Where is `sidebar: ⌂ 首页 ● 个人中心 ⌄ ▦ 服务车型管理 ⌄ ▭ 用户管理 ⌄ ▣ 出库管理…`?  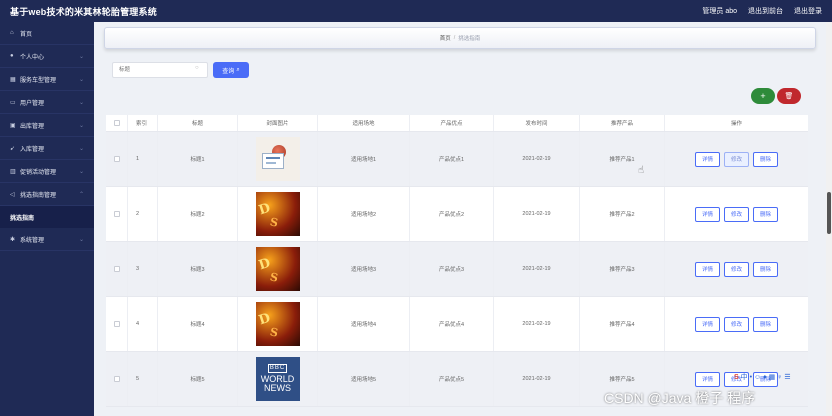
sidebar: ⌂ 首页 ● 个人中心 ⌄ ▦ 服务车型管理 ⌄ ▭ 用户管理 ⌄ ▣ 出库管理… is located at coordinates (47, 219).